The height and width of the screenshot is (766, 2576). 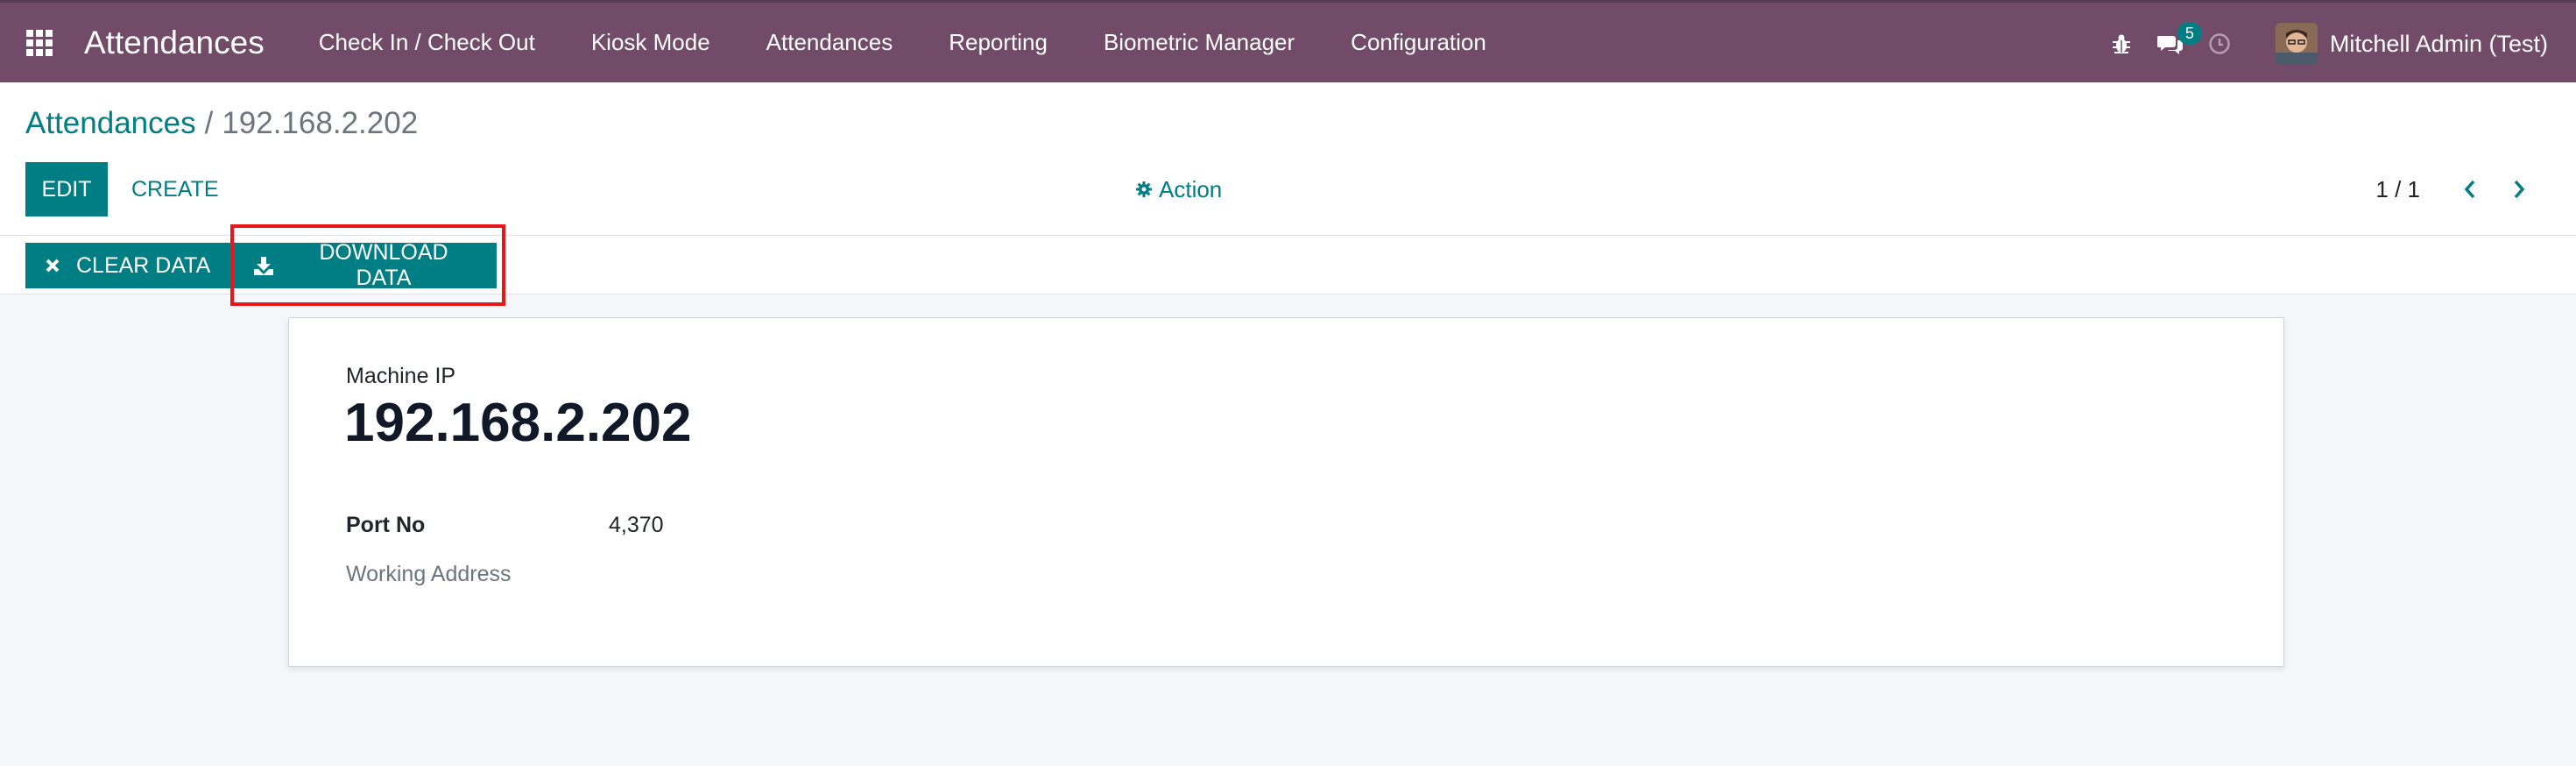 I want to click on download-data-label: DOWNLOAD DATA, so click(x=383, y=265).